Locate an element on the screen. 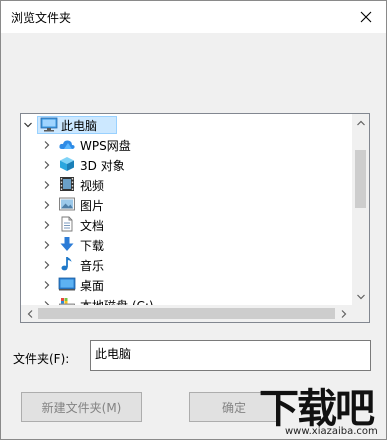  close-icon is located at coordinates (366, 17).